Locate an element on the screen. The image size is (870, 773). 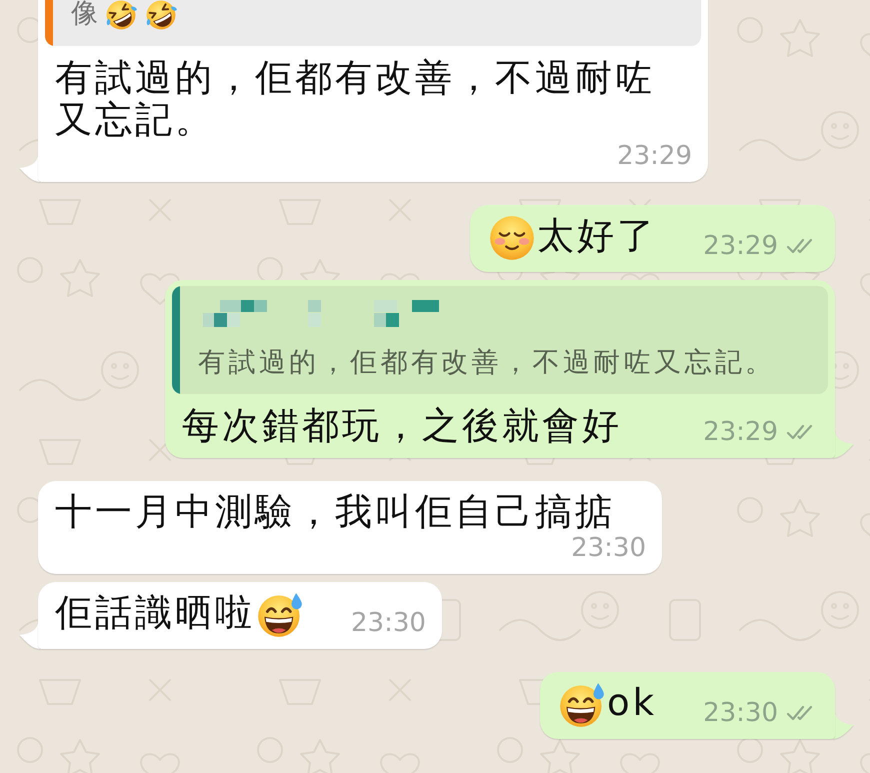
message-text: 有試過的，佢都有改善，不過耐咗又忘記。 is located at coordinates (355, 98).